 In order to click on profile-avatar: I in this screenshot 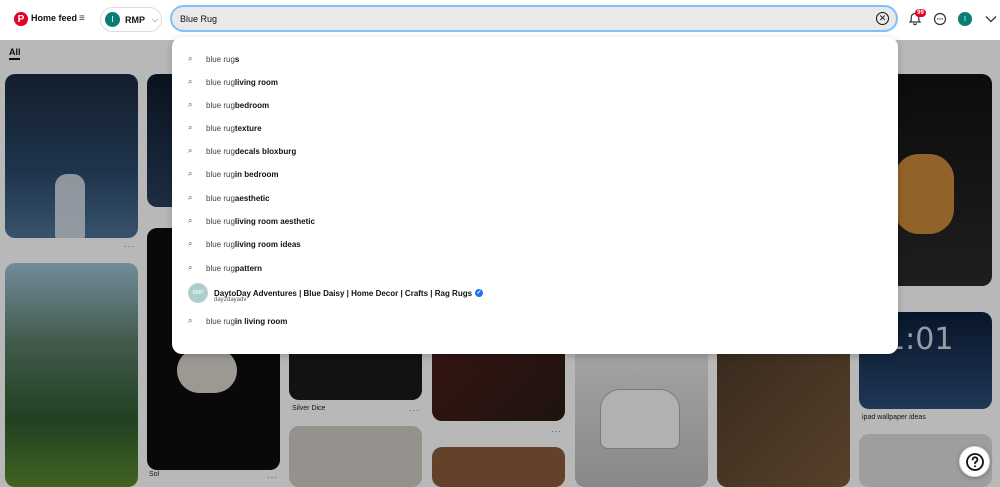, I will do `click(965, 19)`.